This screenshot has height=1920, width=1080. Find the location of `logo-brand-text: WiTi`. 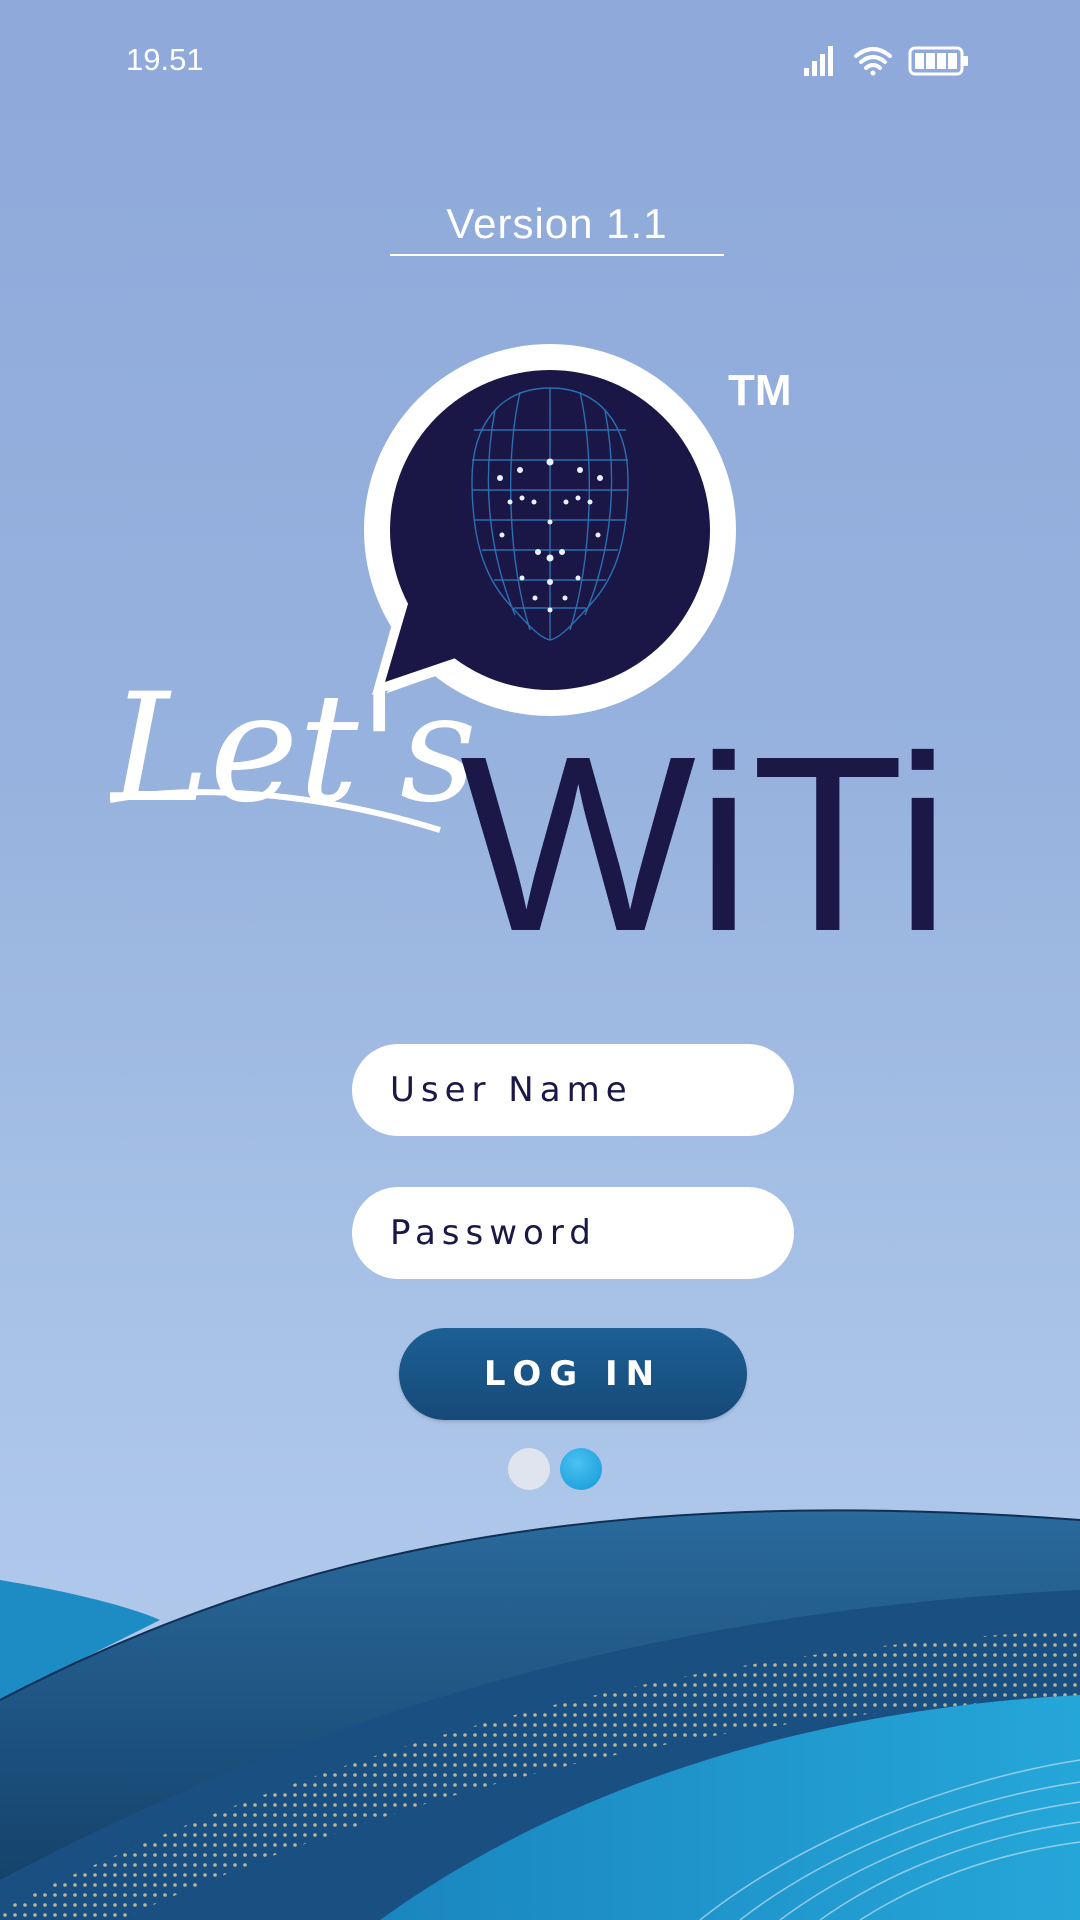

logo-brand-text: WiTi is located at coordinates (705, 827).